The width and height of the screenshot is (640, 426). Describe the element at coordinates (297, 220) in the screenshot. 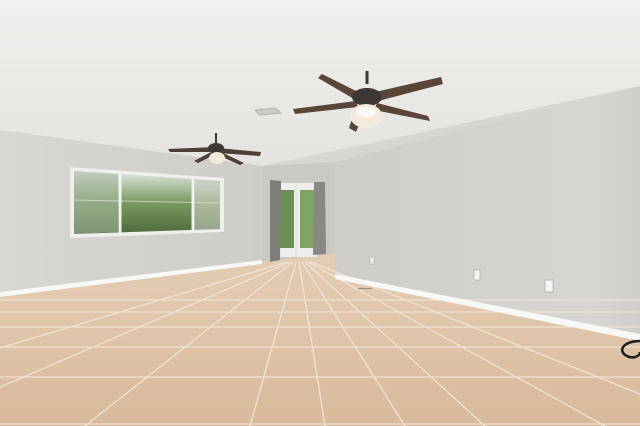

I see `french-doors` at that location.